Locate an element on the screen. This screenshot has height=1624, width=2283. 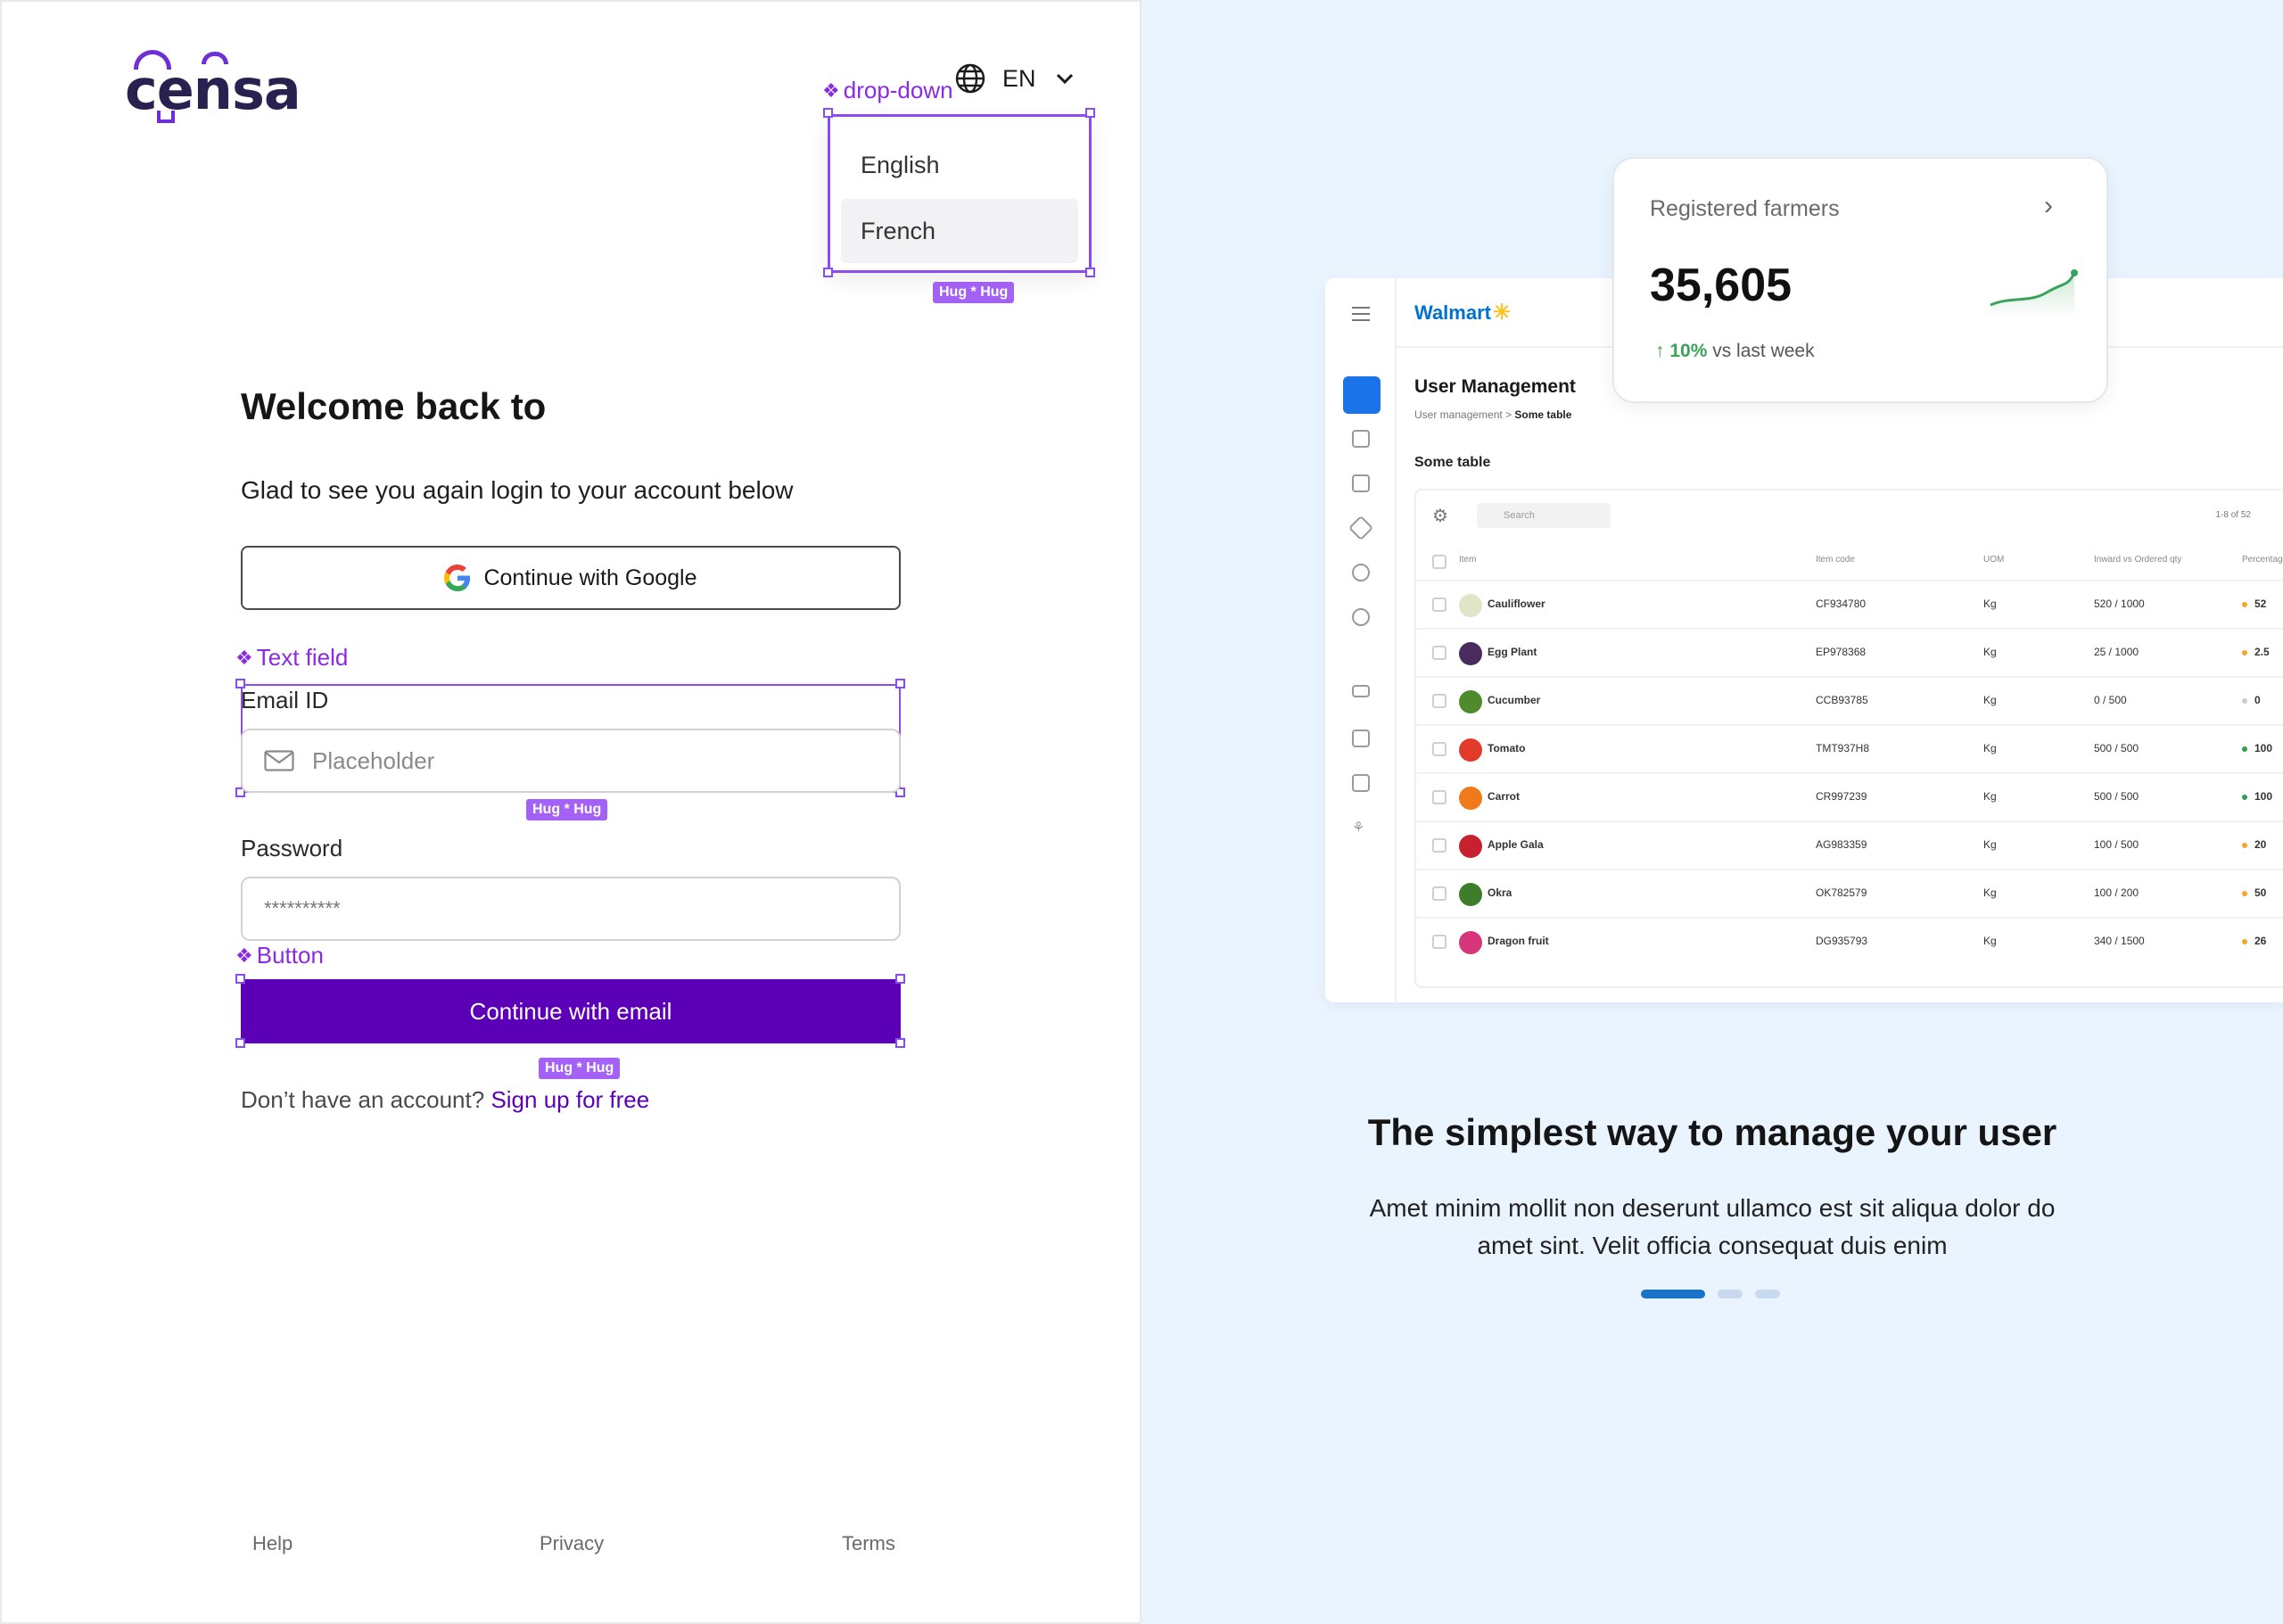
textfield-component-label: ❖ Text field is located at coordinates (292, 657).